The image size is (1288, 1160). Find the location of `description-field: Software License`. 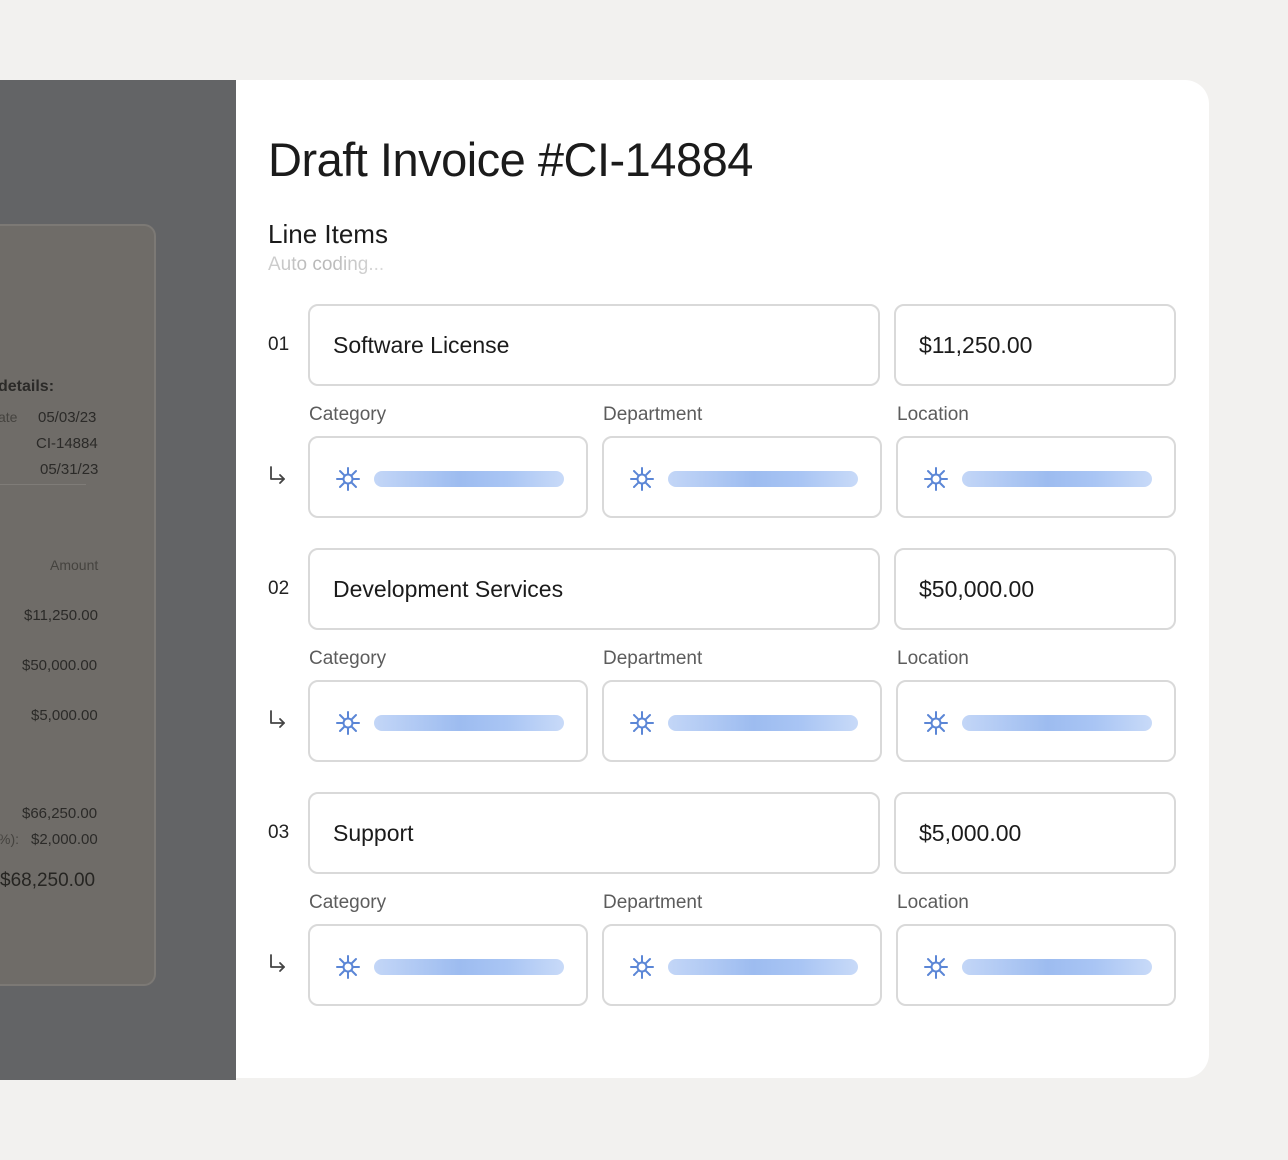

description-field: Software License is located at coordinates (594, 345).